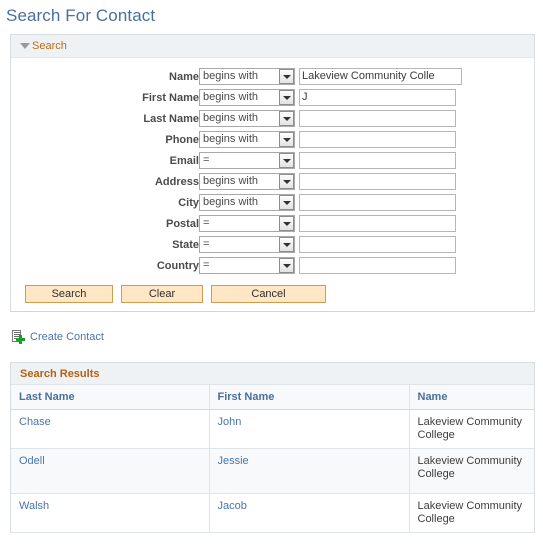 Image resolution: width=543 pixels, height=560 pixels. Describe the element at coordinates (18, 337) in the screenshot. I see `document-add-icon` at that location.